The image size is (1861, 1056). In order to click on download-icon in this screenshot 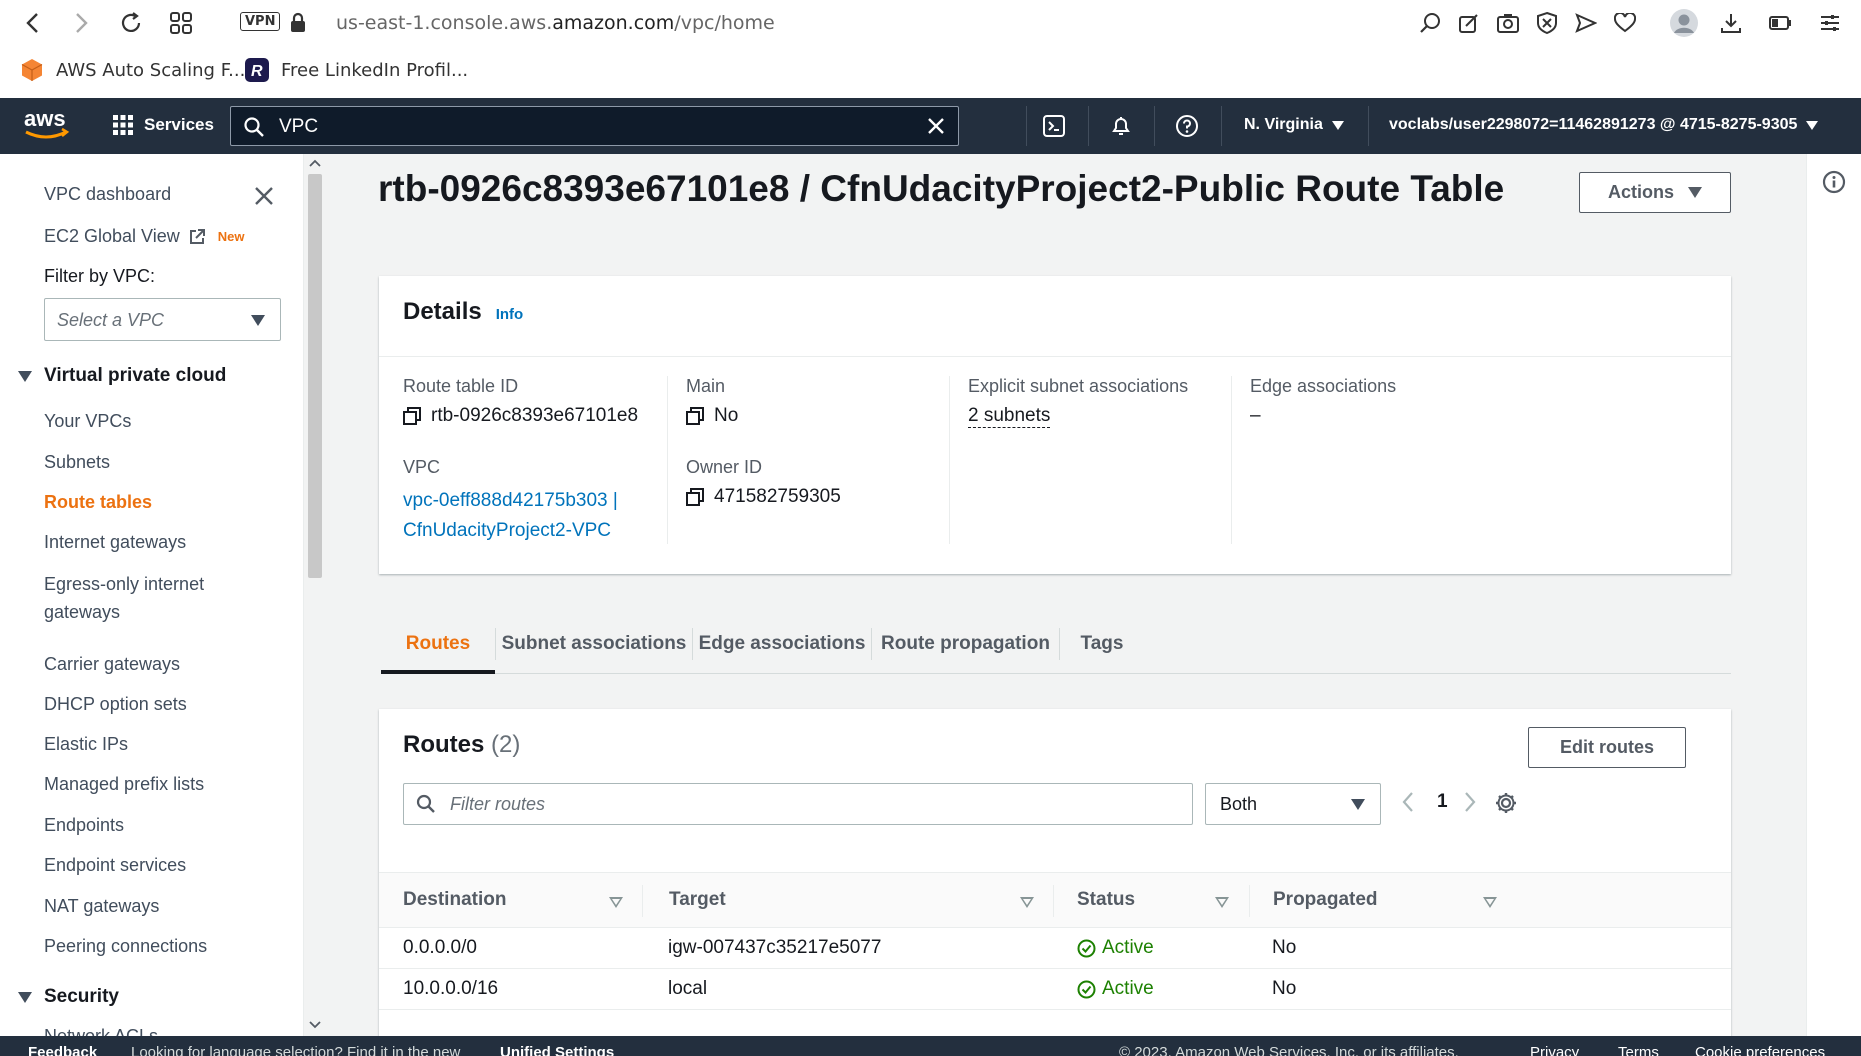, I will do `click(1731, 23)`.